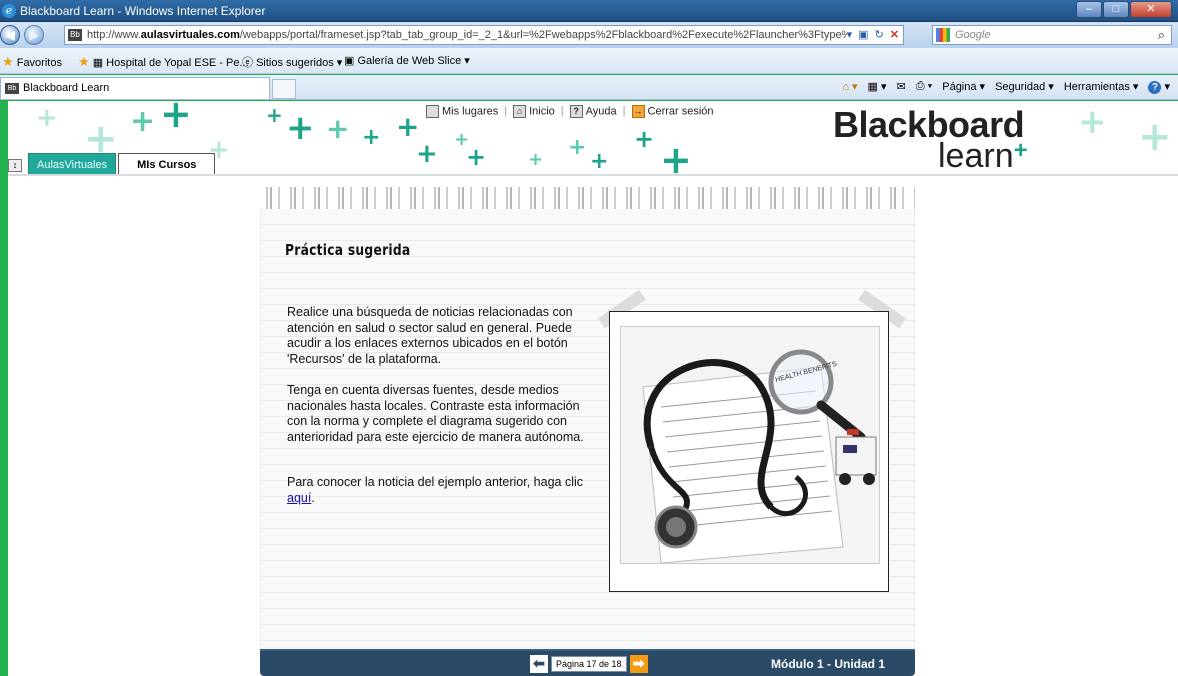  I want to click on stop-icon: ✕, so click(894, 34).